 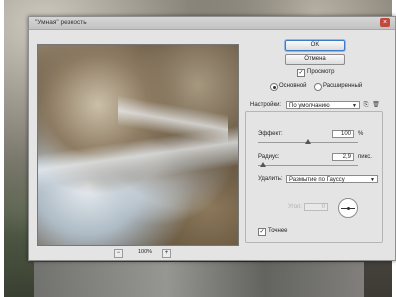 I want to click on cancel-button: Отмена, so click(x=315, y=59).